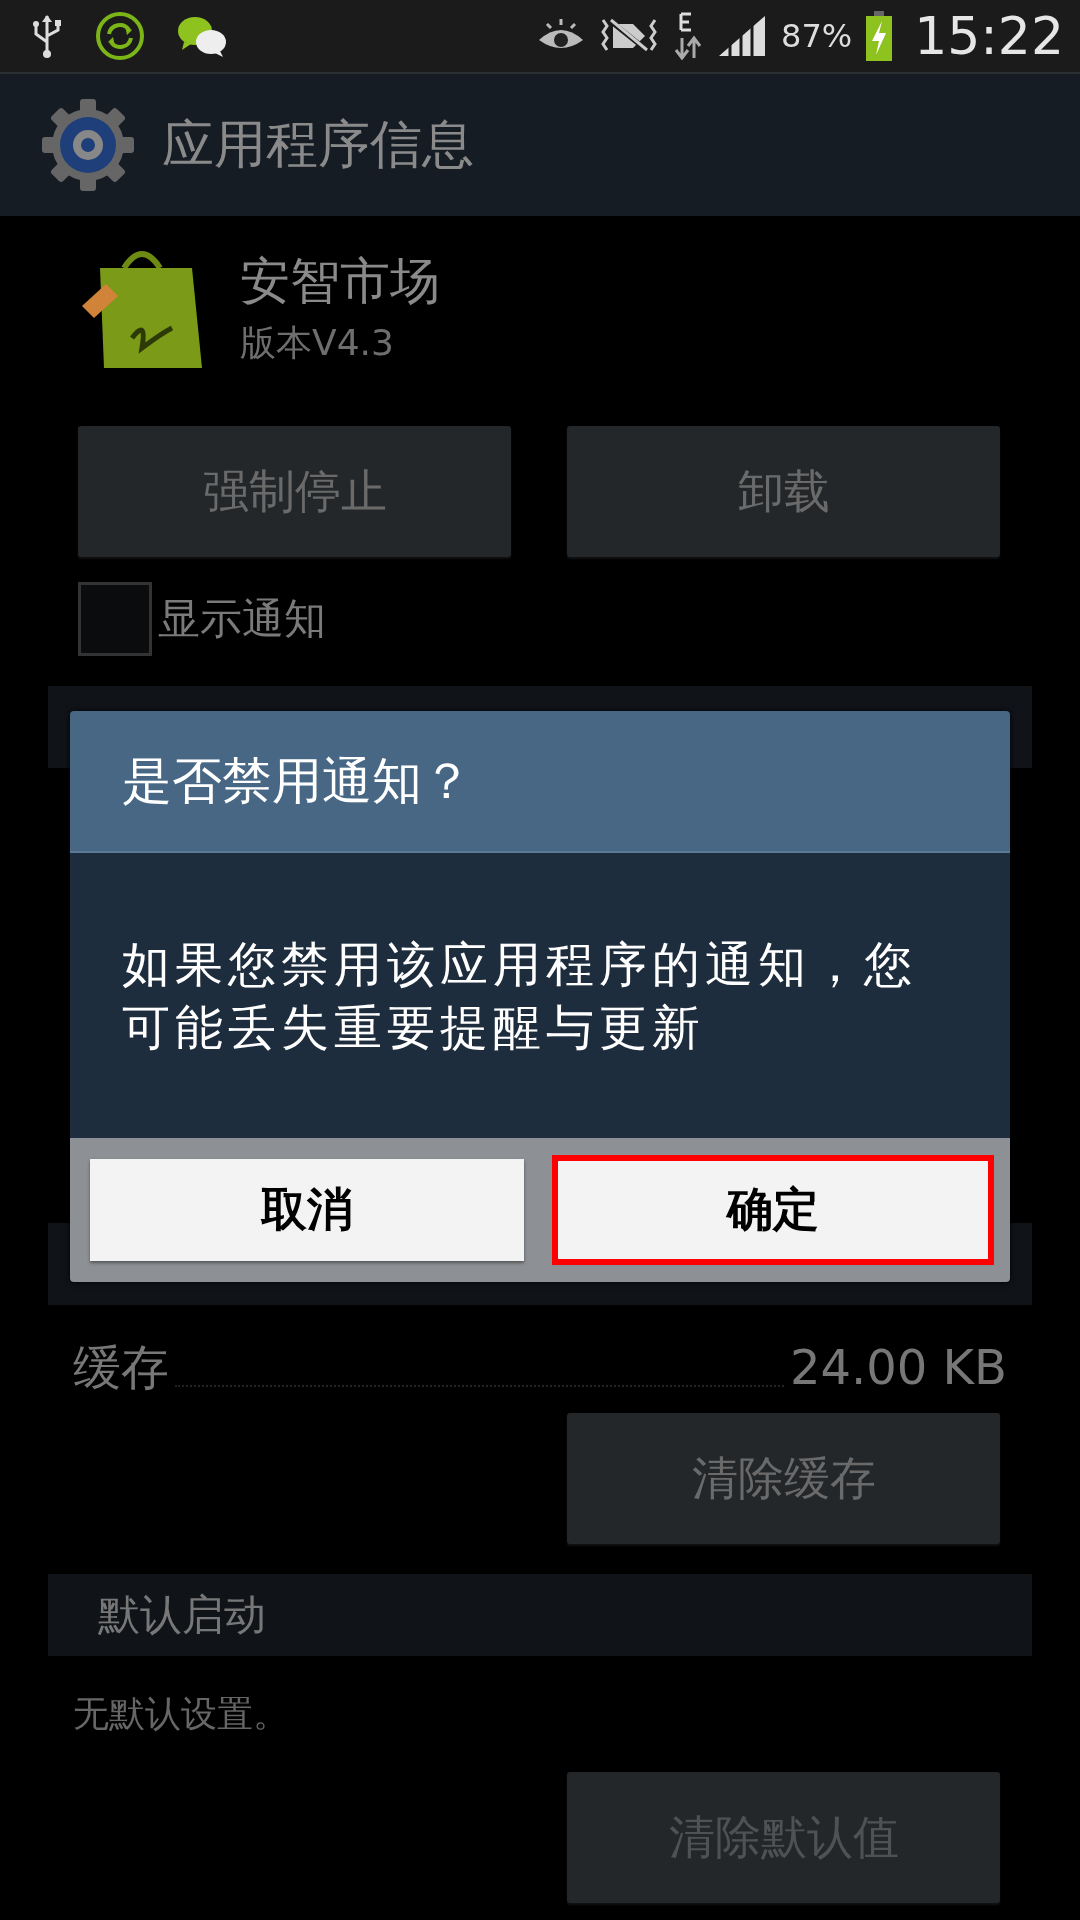 The height and width of the screenshot is (1920, 1080). I want to click on chat-bubbles-icon, so click(202, 36).